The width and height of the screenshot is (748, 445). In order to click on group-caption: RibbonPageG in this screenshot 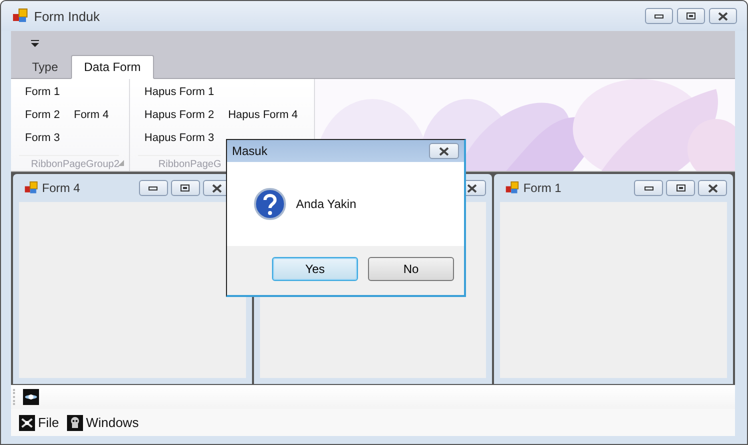, I will do `click(180, 162)`.